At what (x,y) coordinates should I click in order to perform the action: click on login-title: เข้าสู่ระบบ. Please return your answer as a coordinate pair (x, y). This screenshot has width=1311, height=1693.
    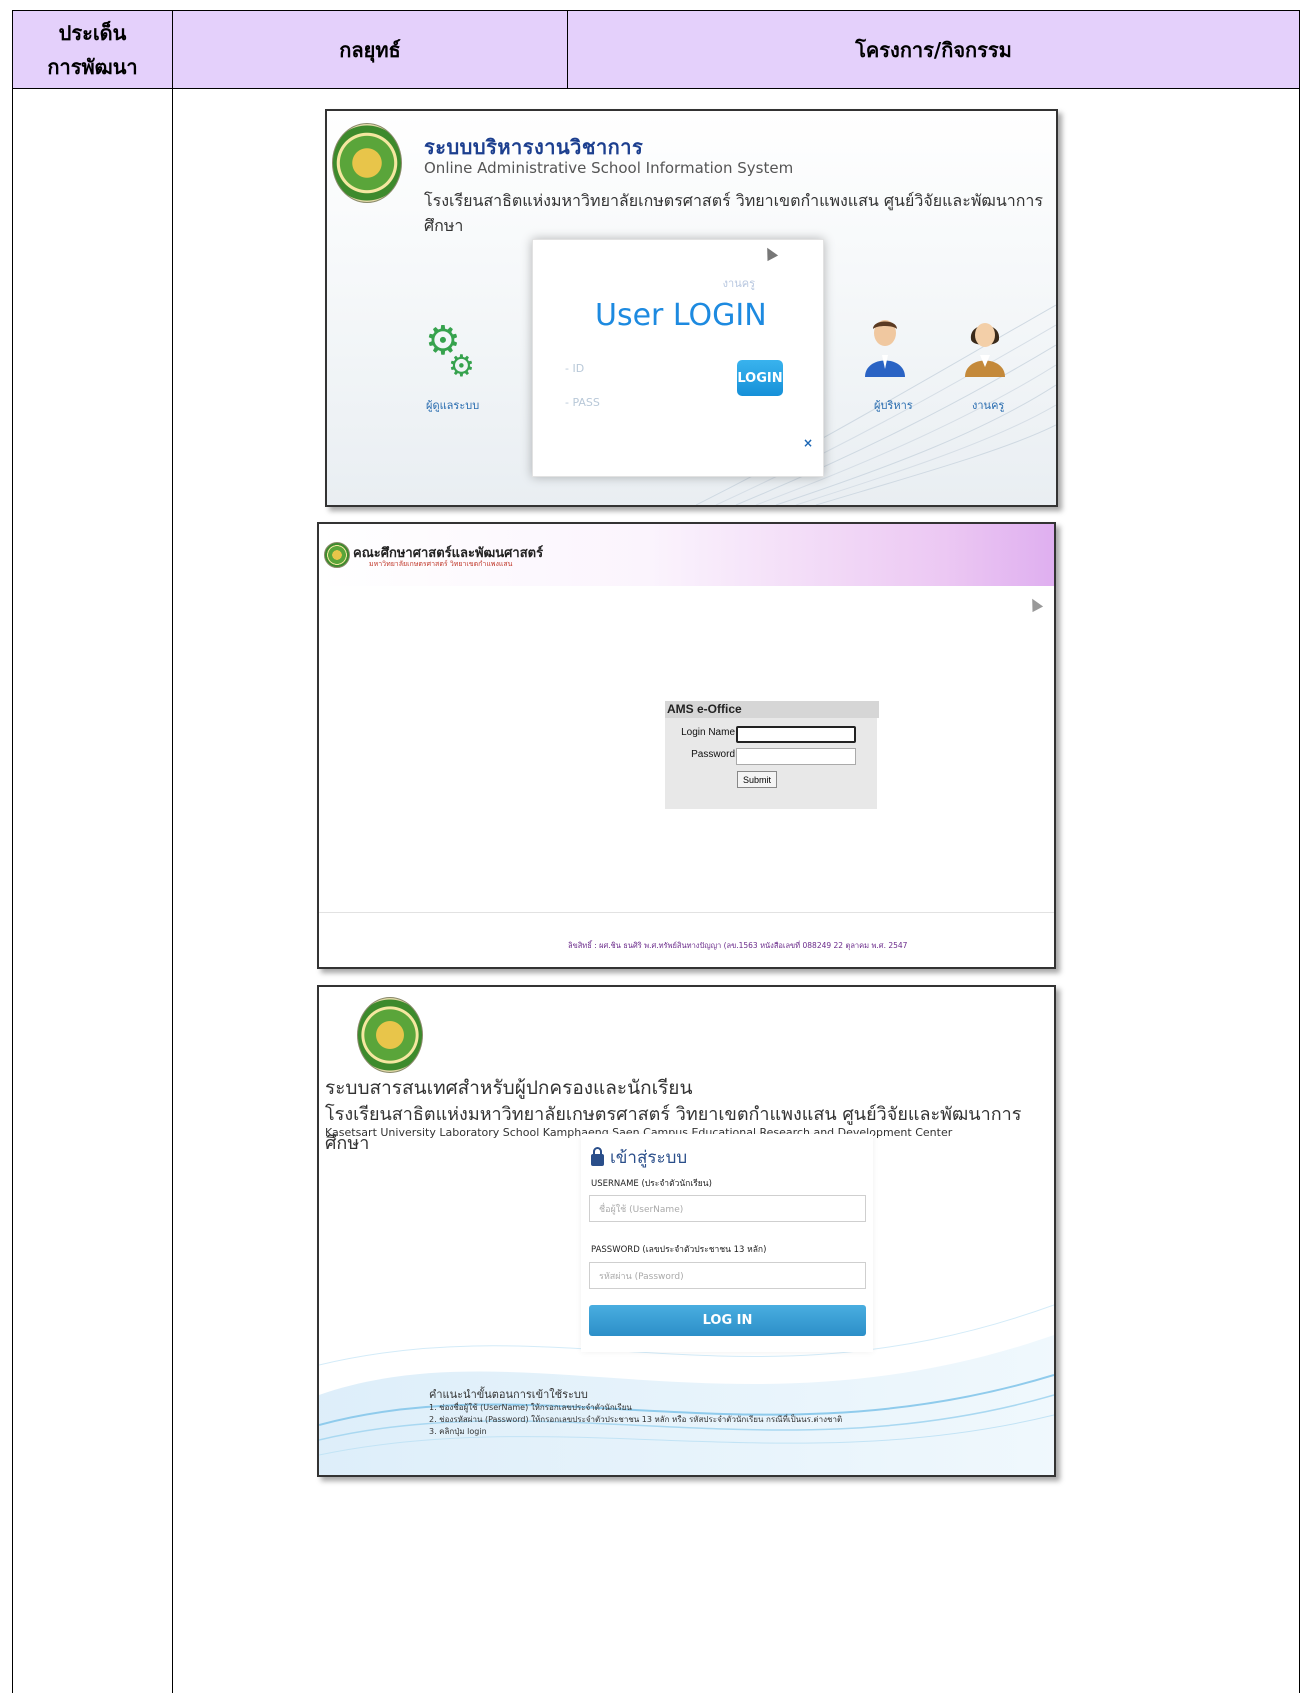
    Looking at the image, I should click on (639, 1157).